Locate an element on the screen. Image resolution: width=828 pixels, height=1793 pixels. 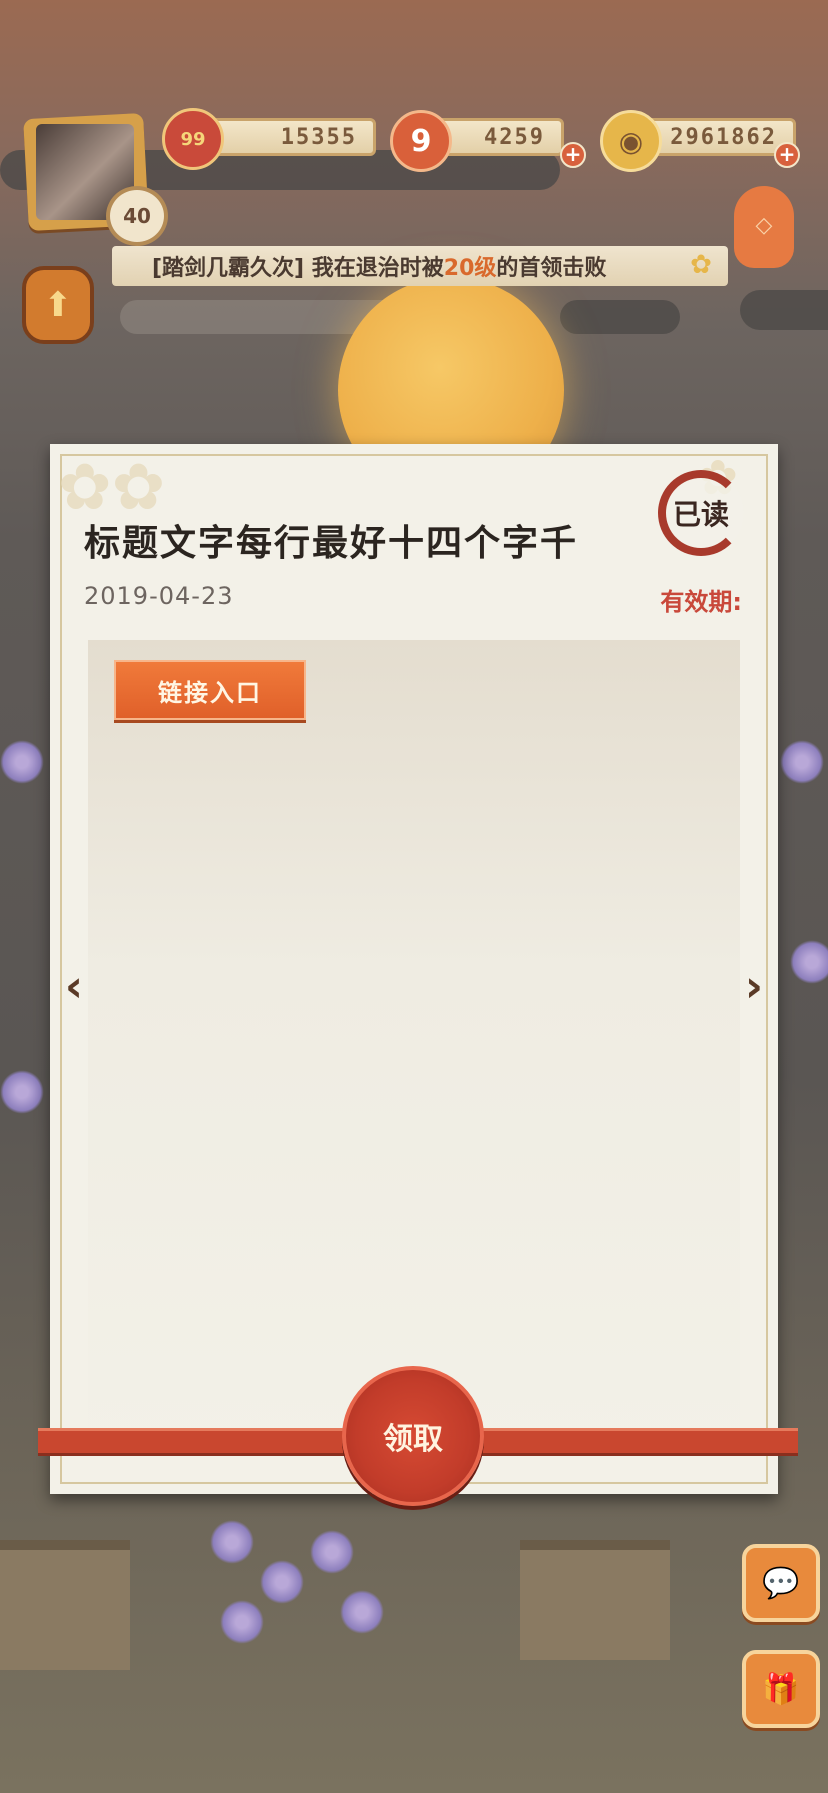
validity-label: 有效期: is located at coordinates (701, 602).